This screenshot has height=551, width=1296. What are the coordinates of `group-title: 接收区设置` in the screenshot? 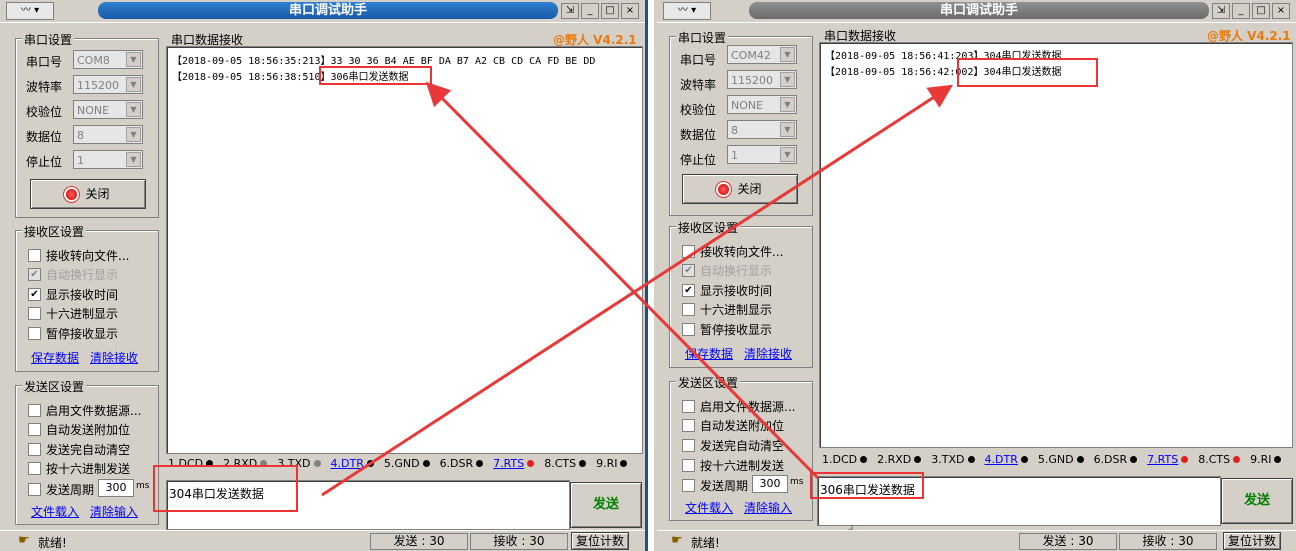 It's located at (708, 227).